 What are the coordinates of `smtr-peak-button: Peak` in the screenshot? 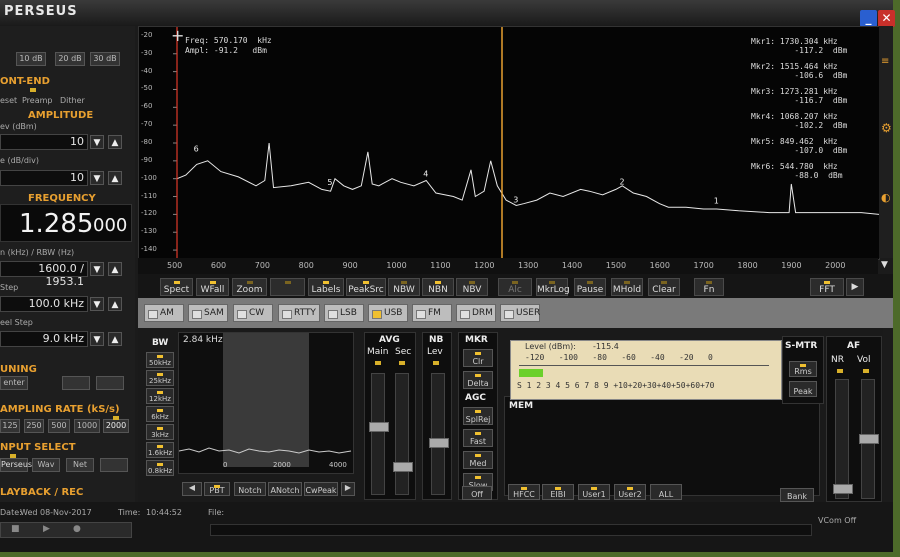 It's located at (803, 389).